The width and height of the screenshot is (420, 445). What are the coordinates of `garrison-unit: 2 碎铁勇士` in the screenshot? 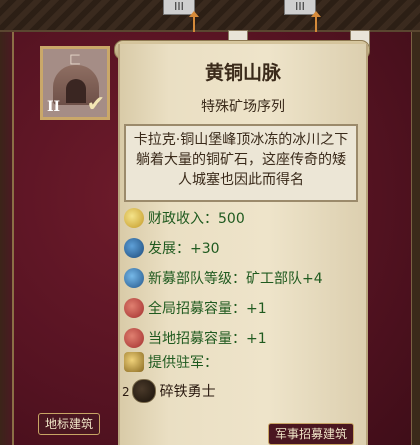 It's located at (169, 391).